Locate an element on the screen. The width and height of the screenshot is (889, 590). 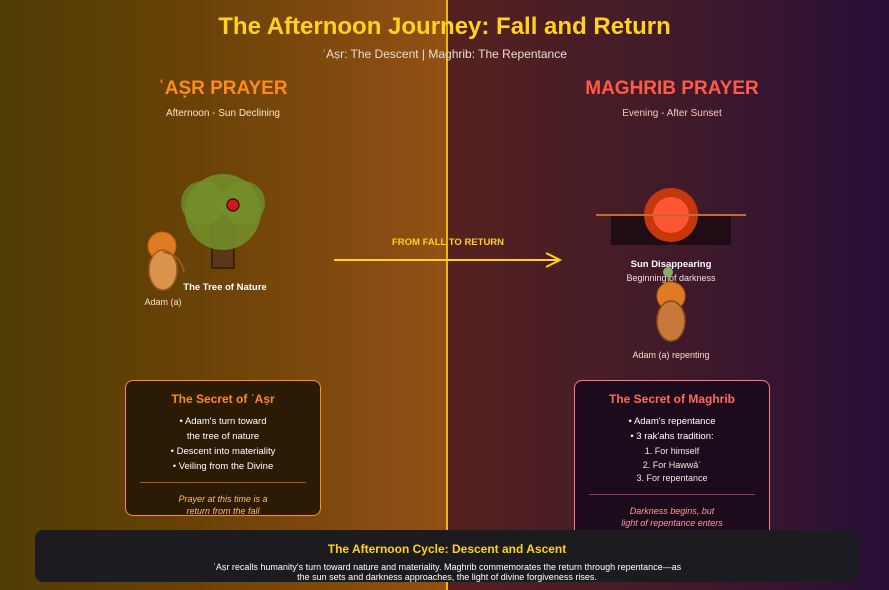
asr-title: ʿAṢR PRAYER is located at coordinates (223, 88).